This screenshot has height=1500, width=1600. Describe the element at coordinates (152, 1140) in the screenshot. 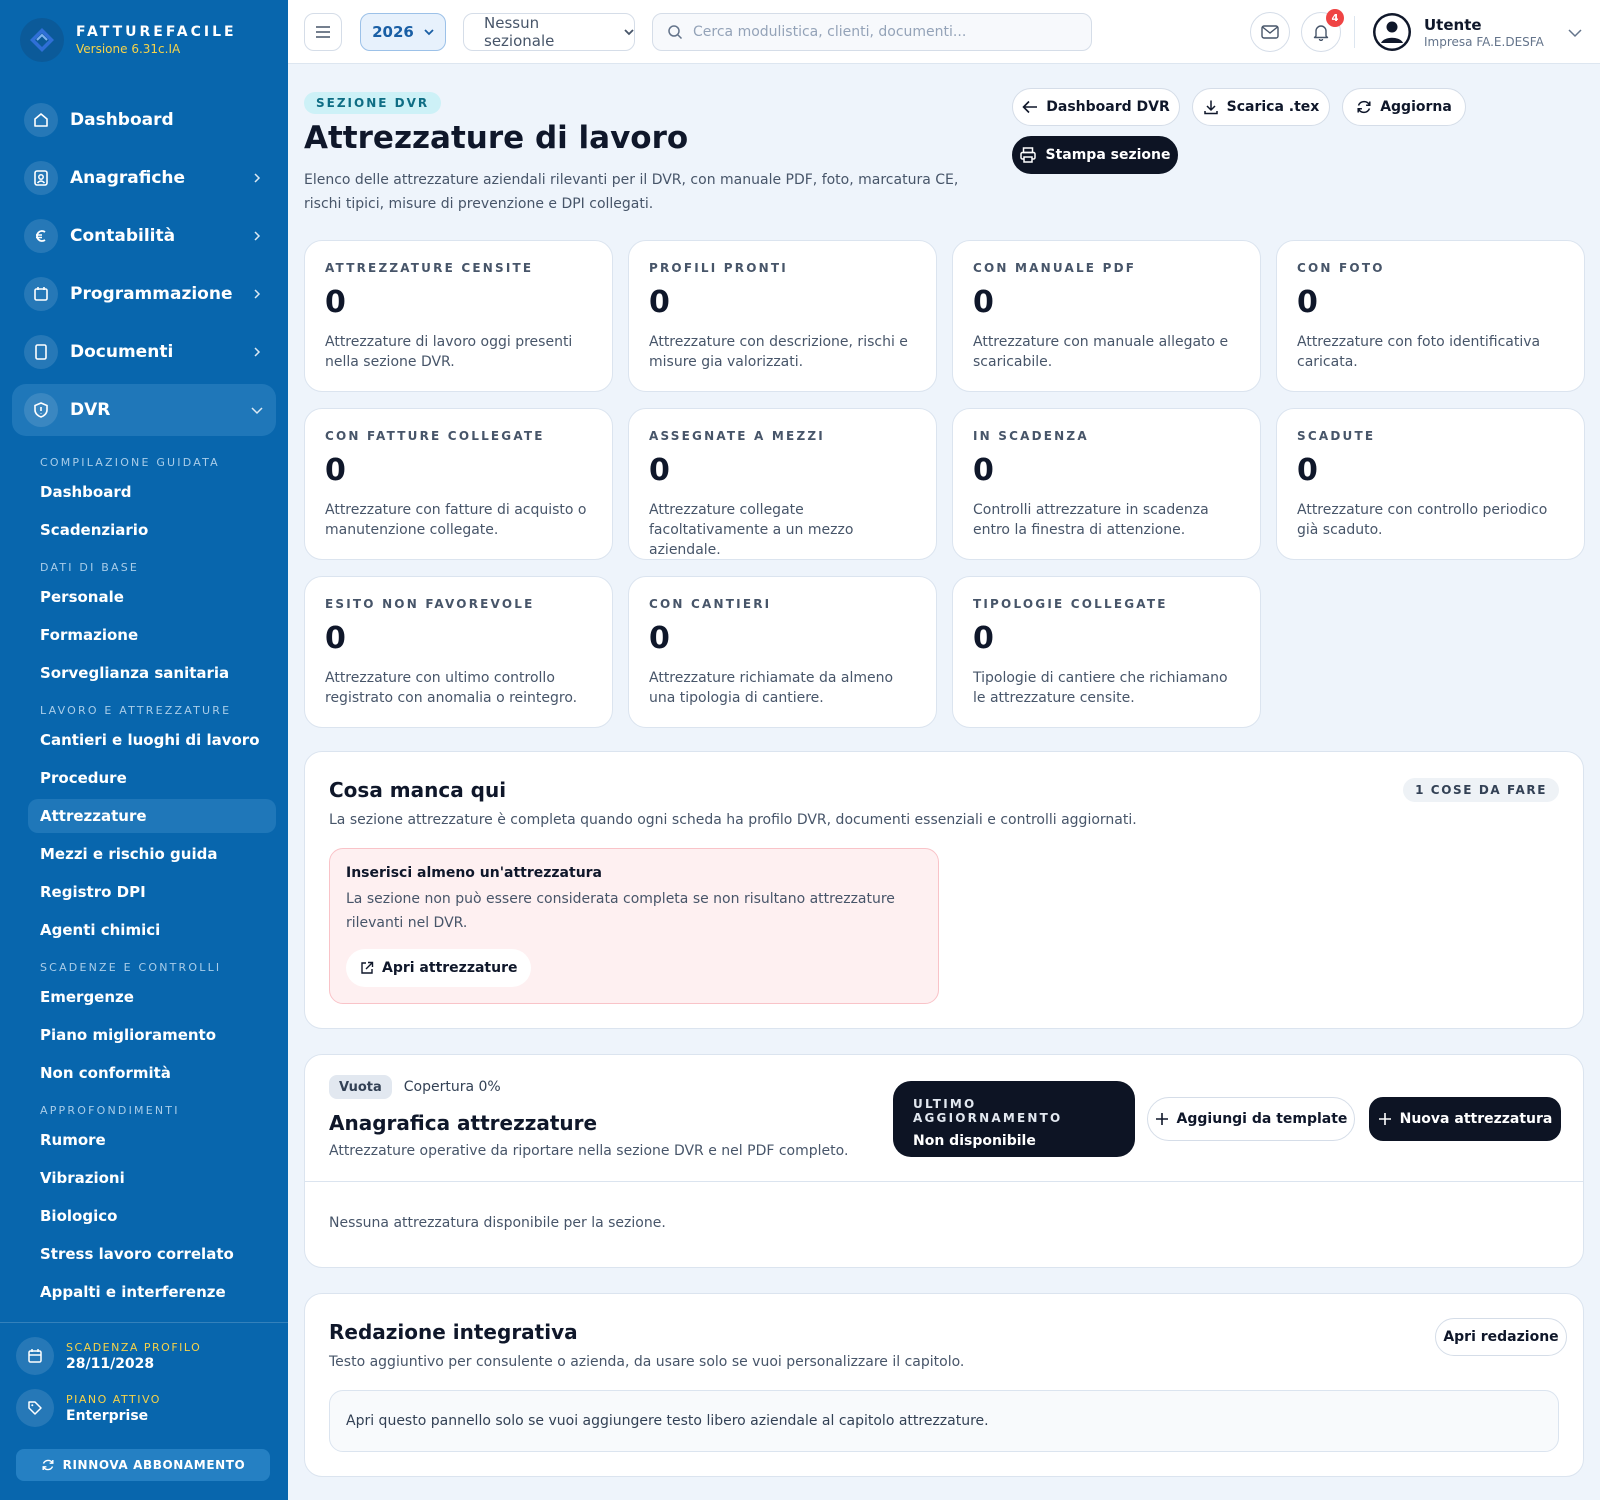

I see `sub-nav-item-rumore: Rumore` at that location.